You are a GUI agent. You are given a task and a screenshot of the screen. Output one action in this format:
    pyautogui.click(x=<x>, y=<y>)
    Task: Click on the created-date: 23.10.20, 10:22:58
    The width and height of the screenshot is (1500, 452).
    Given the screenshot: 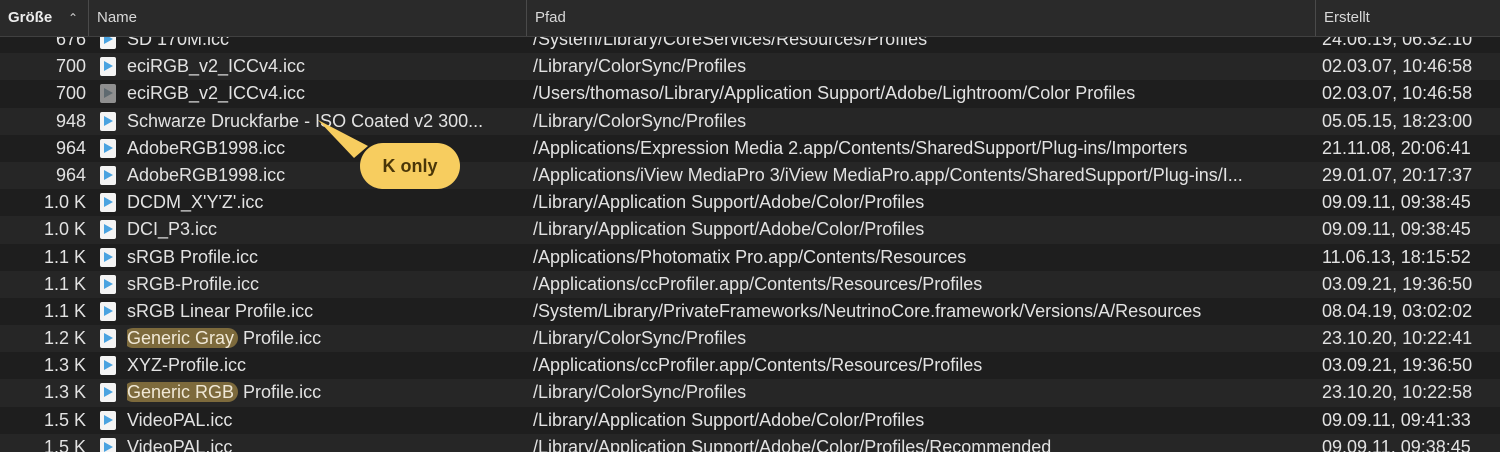 What is the action you would take?
    pyautogui.click(x=1397, y=392)
    